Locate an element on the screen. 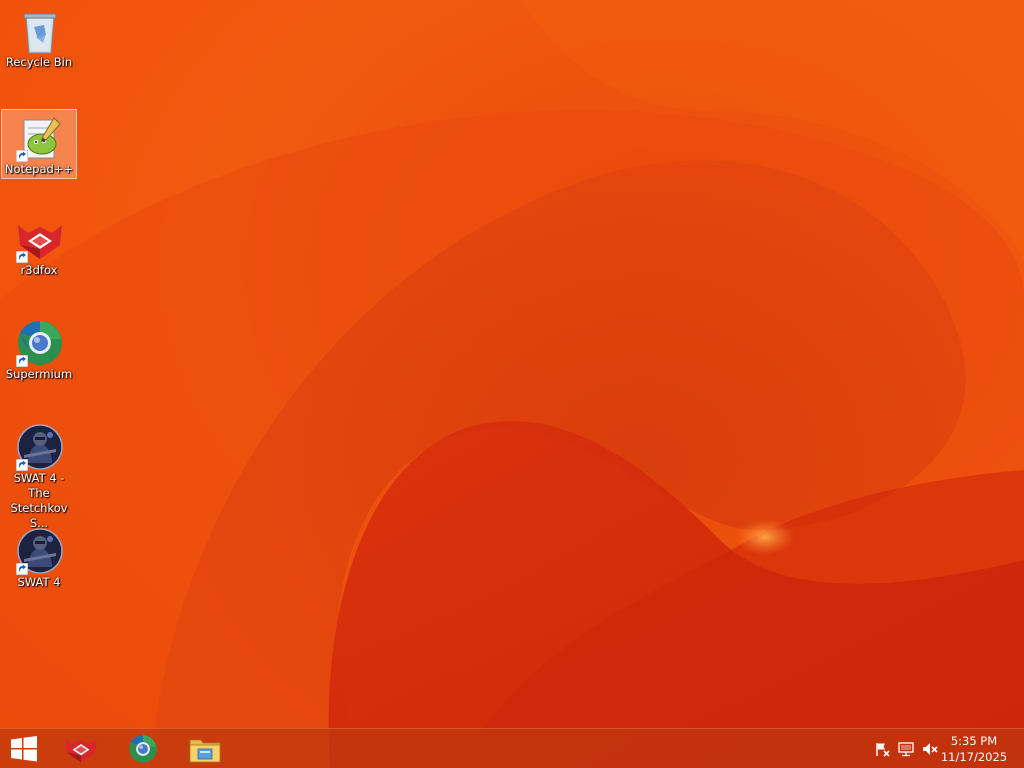 The height and width of the screenshot is (768, 1024). desktop-icon-label: r3dfox is located at coordinates (39, 270).